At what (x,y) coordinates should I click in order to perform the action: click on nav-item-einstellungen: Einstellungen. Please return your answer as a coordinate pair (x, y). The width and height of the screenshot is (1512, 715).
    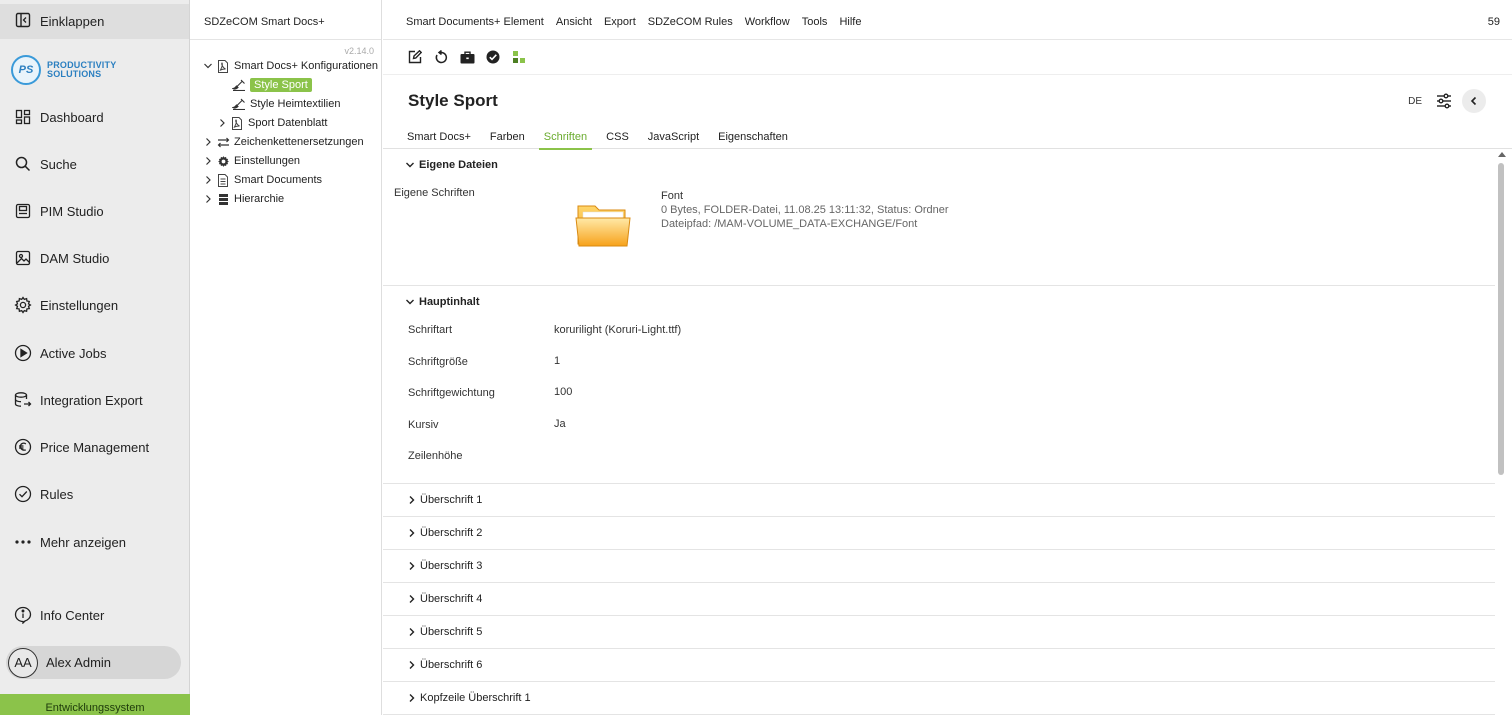
    Looking at the image, I should click on (94, 305).